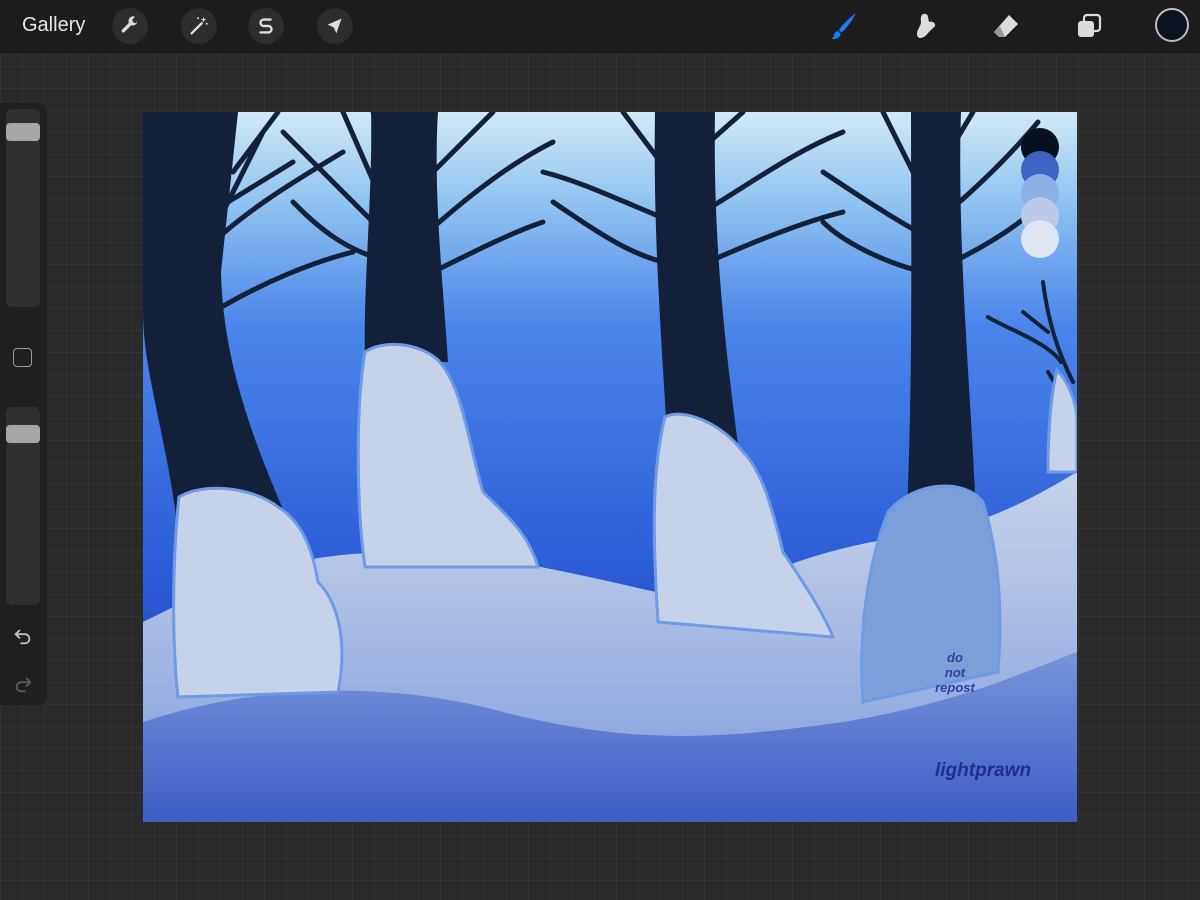 The image size is (1200, 900). I want to click on selection-s-icon, so click(266, 26).